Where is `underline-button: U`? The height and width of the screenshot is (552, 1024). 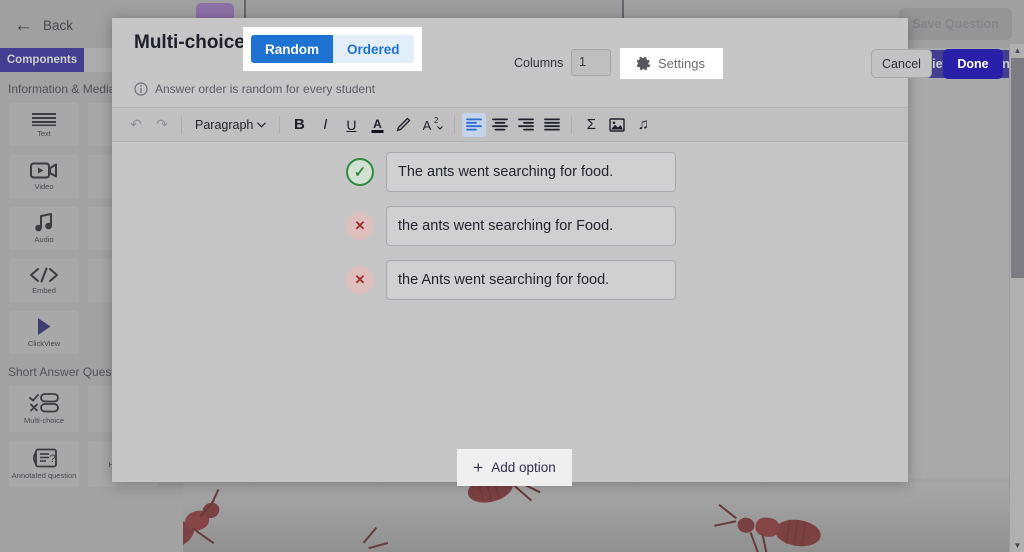
underline-button: U is located at coordinates (351, 125).